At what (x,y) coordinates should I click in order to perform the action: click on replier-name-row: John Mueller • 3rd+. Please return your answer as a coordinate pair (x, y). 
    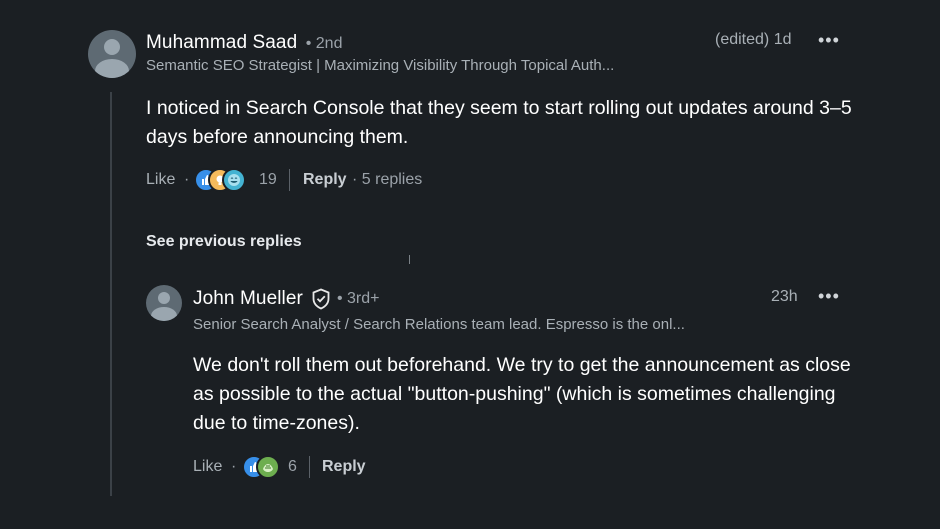
    Looking at the image, I should click on (286, 299).